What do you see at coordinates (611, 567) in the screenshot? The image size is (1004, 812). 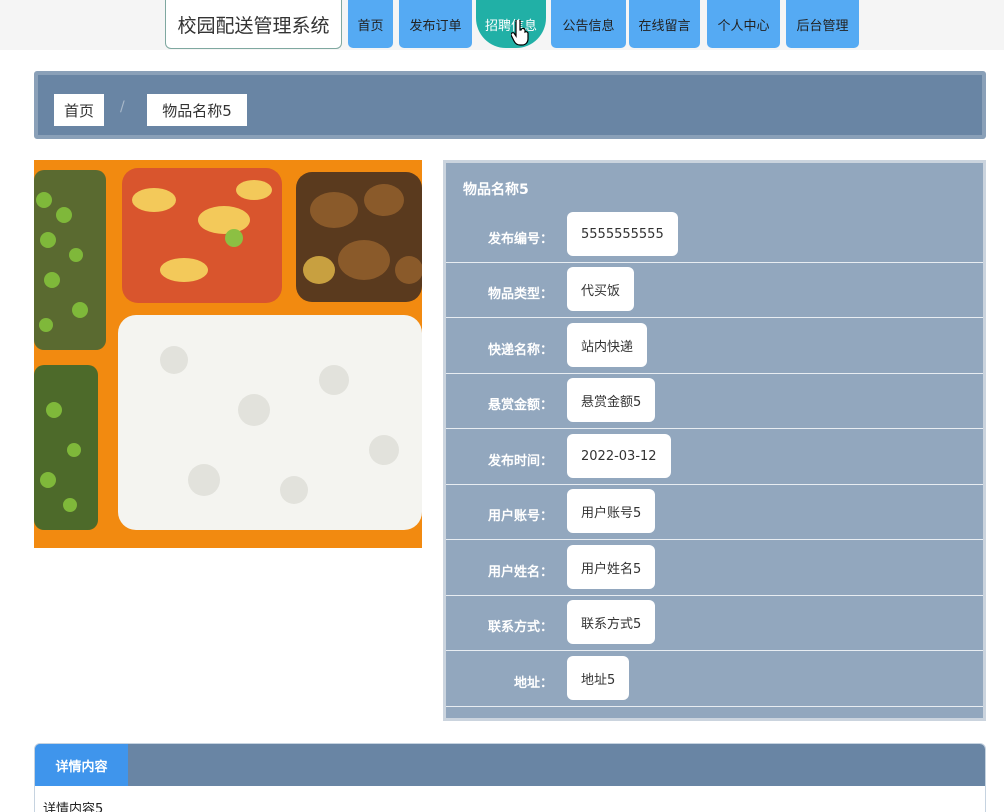 I see `field-value: 用户姓名5` at bounding box center [611, 567].